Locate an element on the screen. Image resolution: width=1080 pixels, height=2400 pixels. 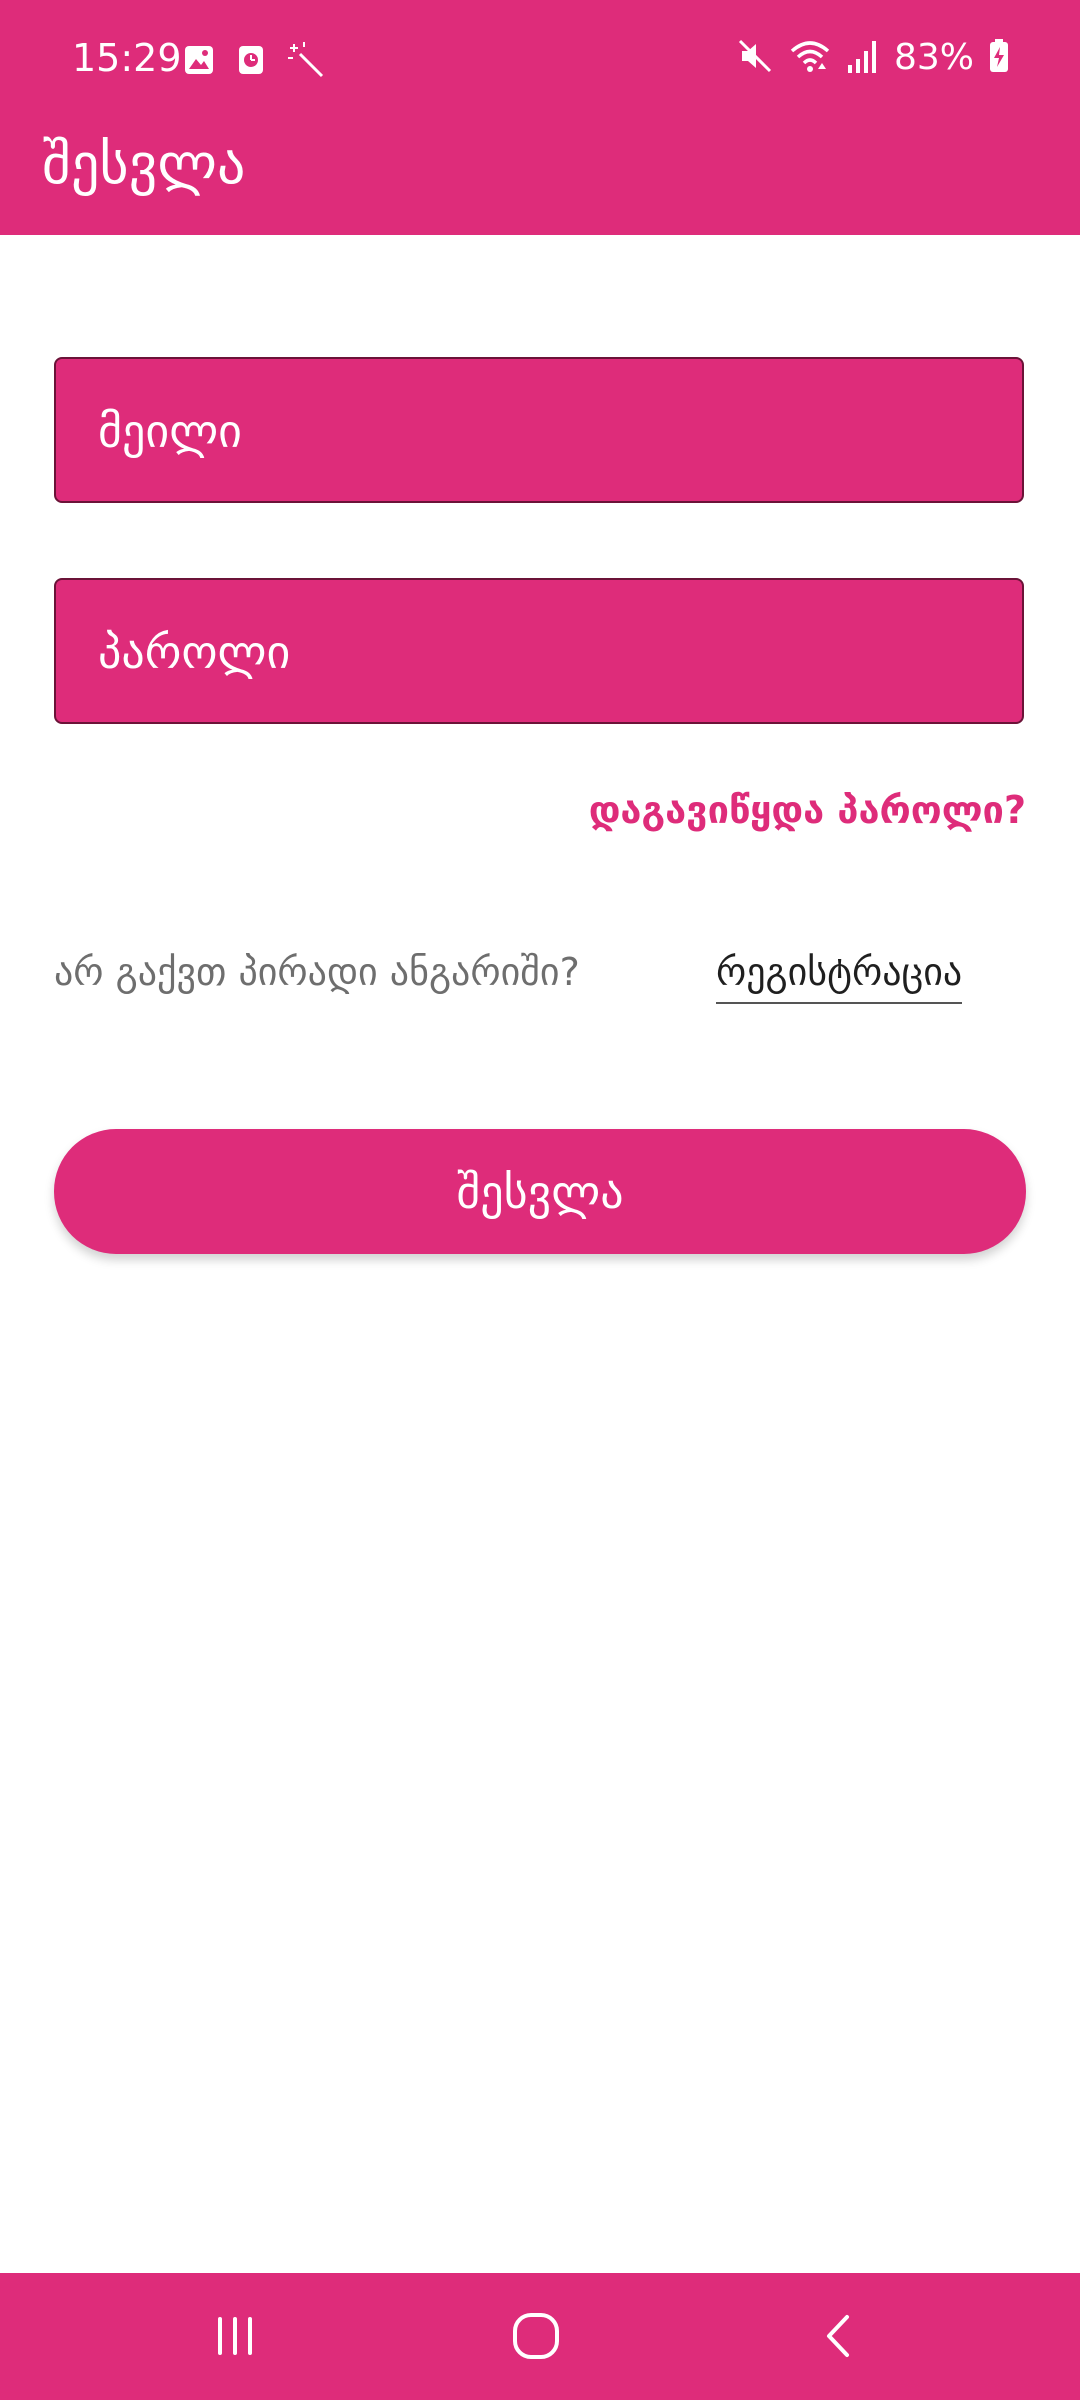
login-button: შესვლა is located at coordinates (540, 1191).